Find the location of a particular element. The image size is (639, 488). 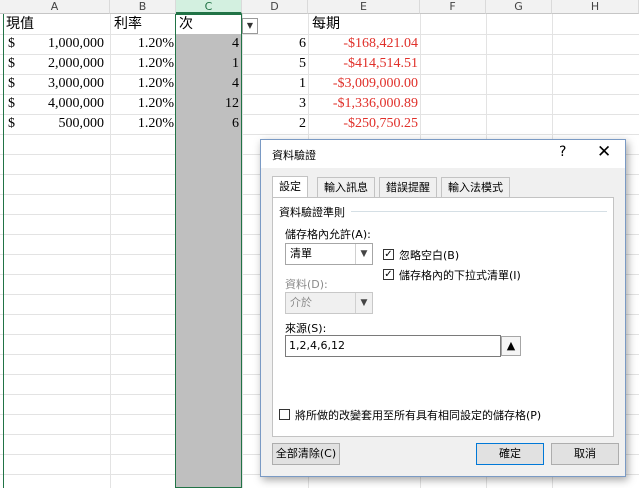

dialog-titlebar: 資料驗證 ? ✕ is located at coordinates (443, 154).